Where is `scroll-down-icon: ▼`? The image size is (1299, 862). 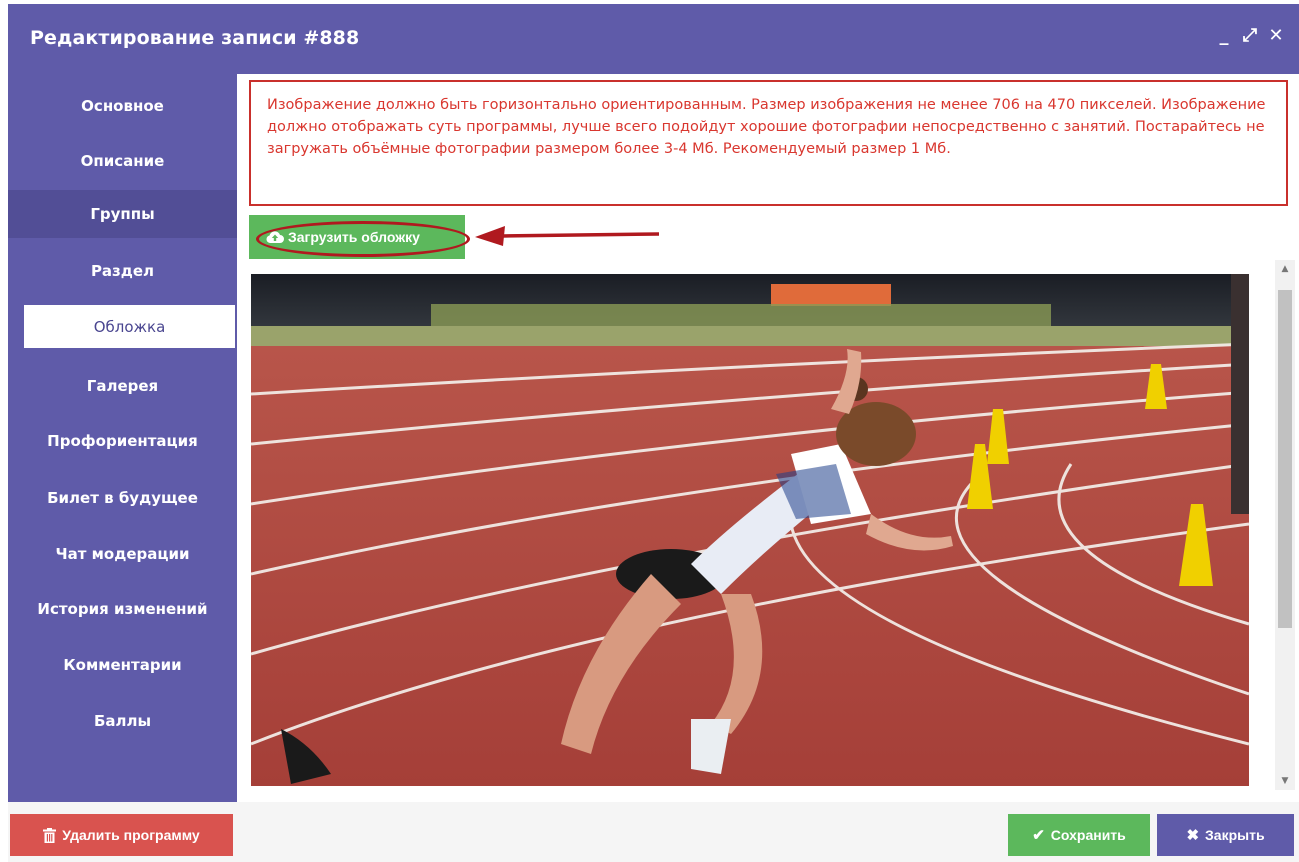
scroll-down-icon: ▼ is located at coordinates (1285, 781).